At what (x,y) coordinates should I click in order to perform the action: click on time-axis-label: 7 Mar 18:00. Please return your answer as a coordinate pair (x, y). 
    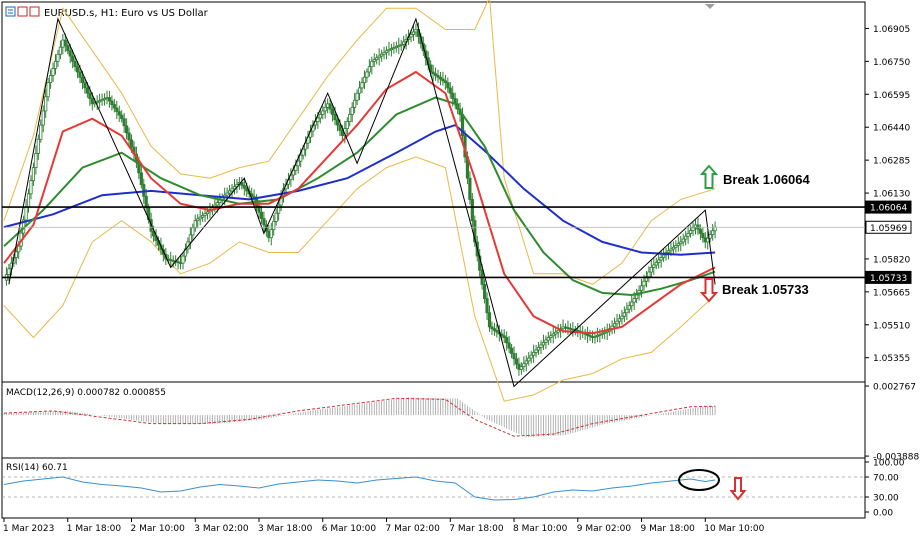
    Looking at the image, I should click on (476, 529).